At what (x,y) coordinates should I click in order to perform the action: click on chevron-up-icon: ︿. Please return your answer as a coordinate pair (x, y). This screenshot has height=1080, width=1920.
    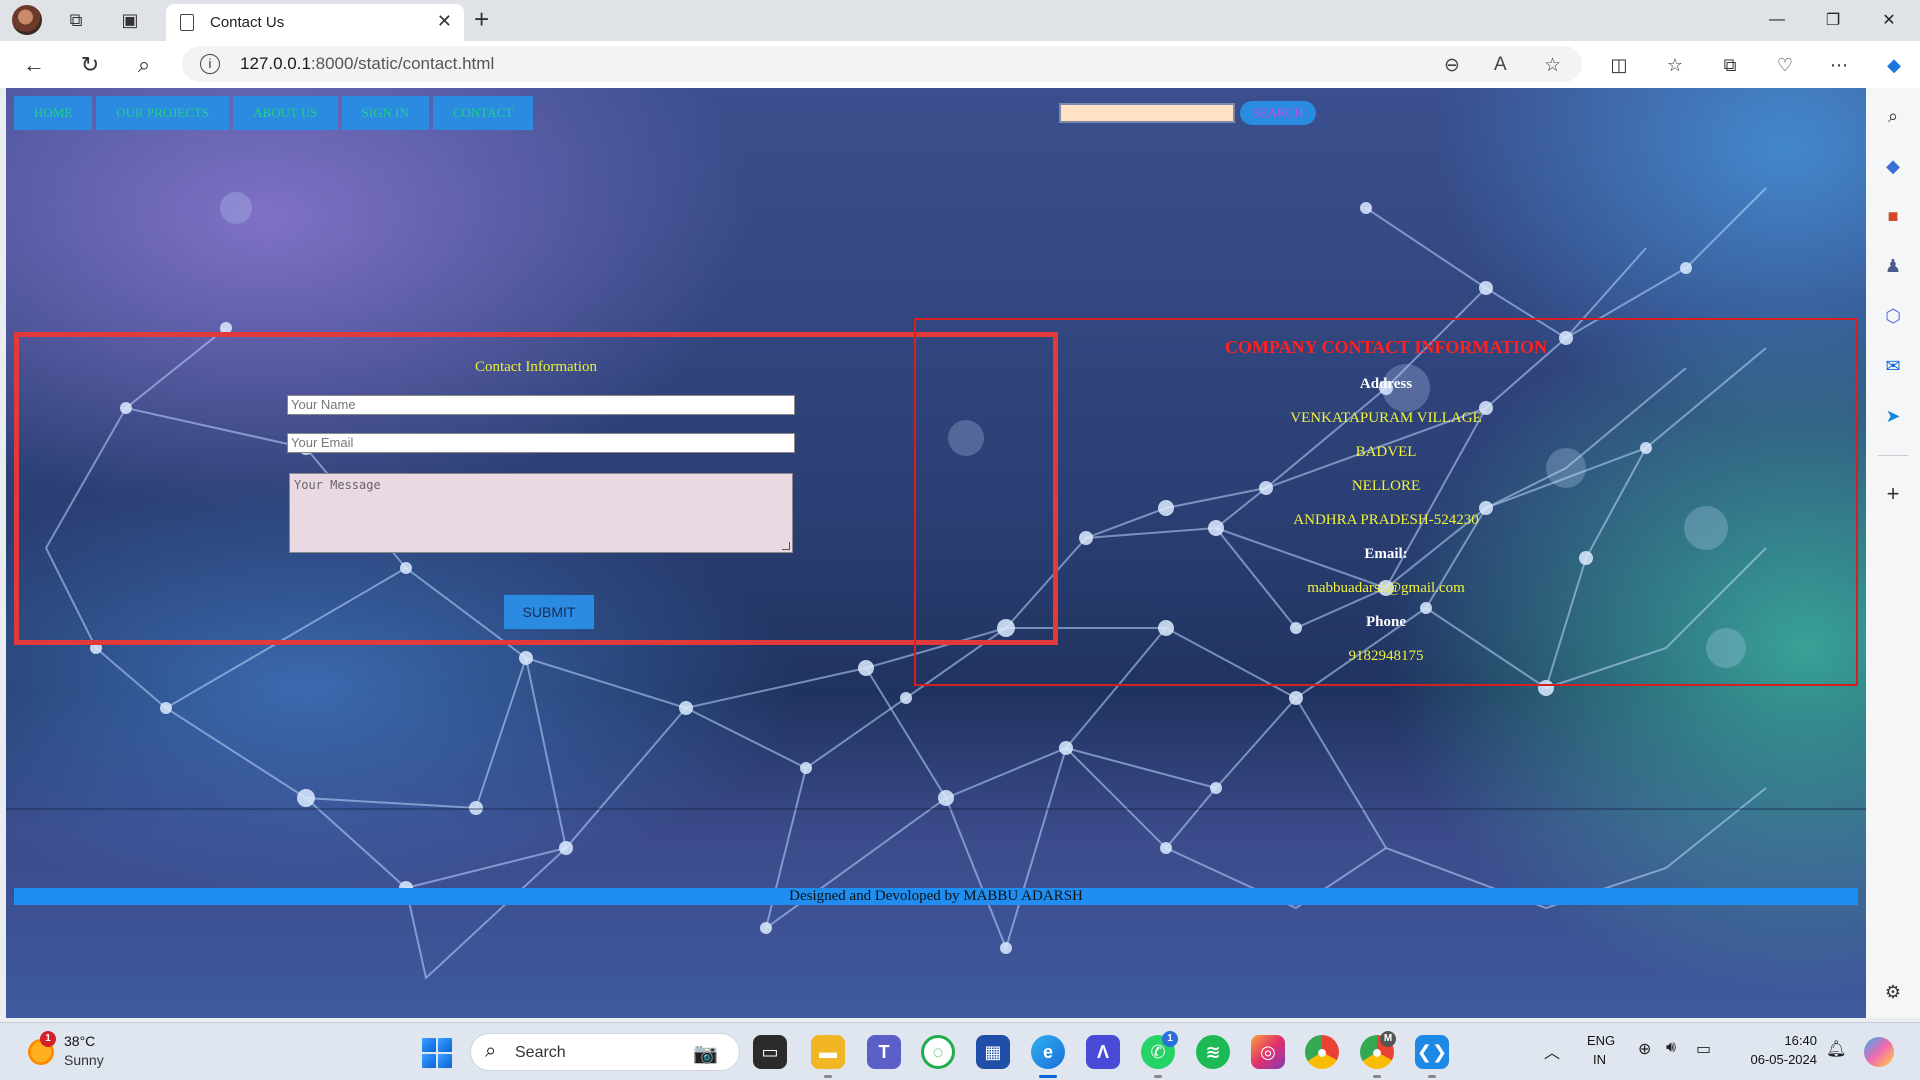
    Looking at the image, I should click on (1552, 1051).